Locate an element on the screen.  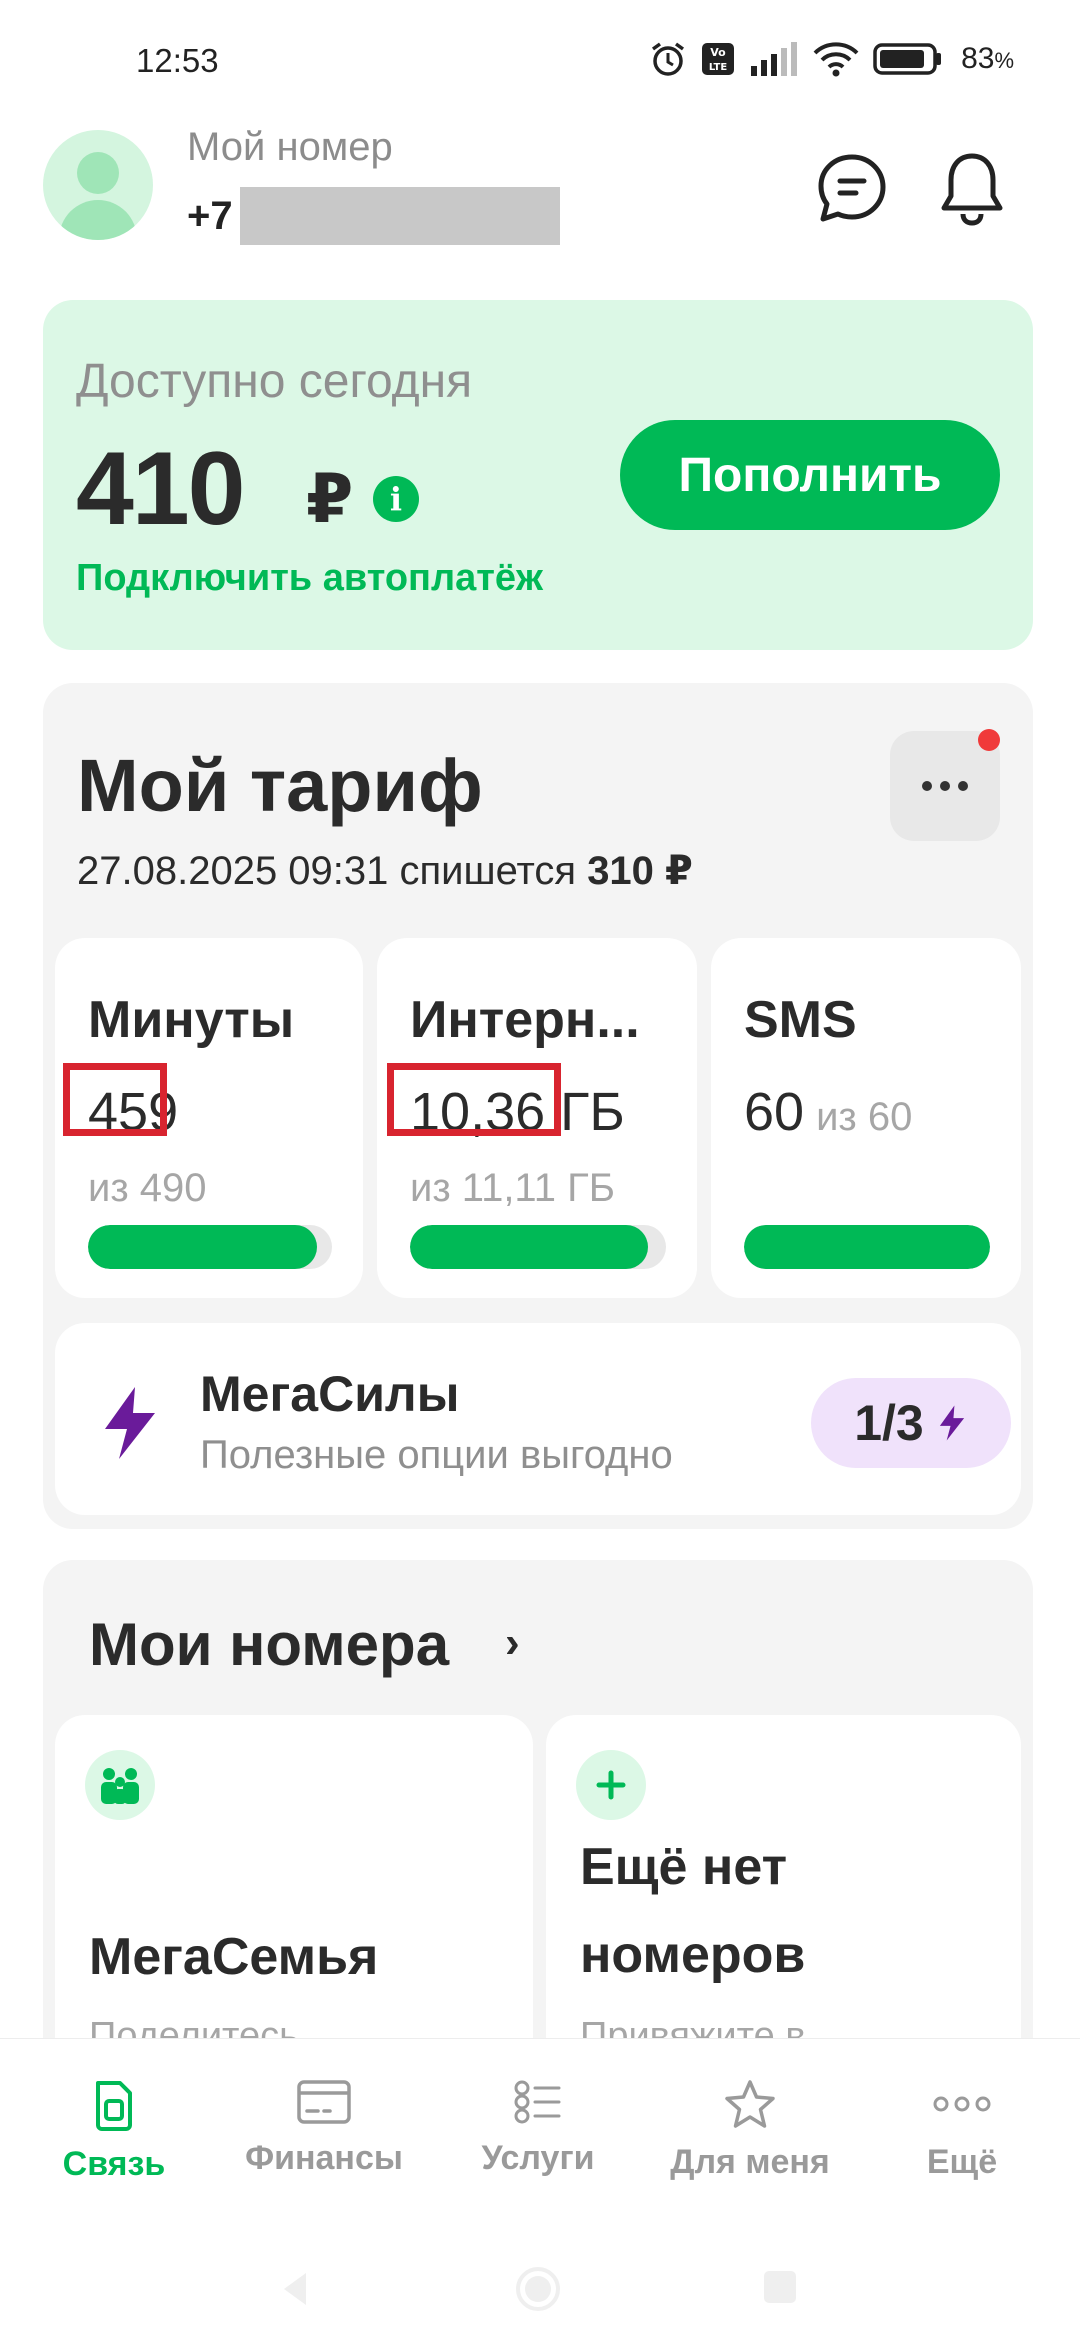
system-recents-icon is located at coordinates (780, 2287).